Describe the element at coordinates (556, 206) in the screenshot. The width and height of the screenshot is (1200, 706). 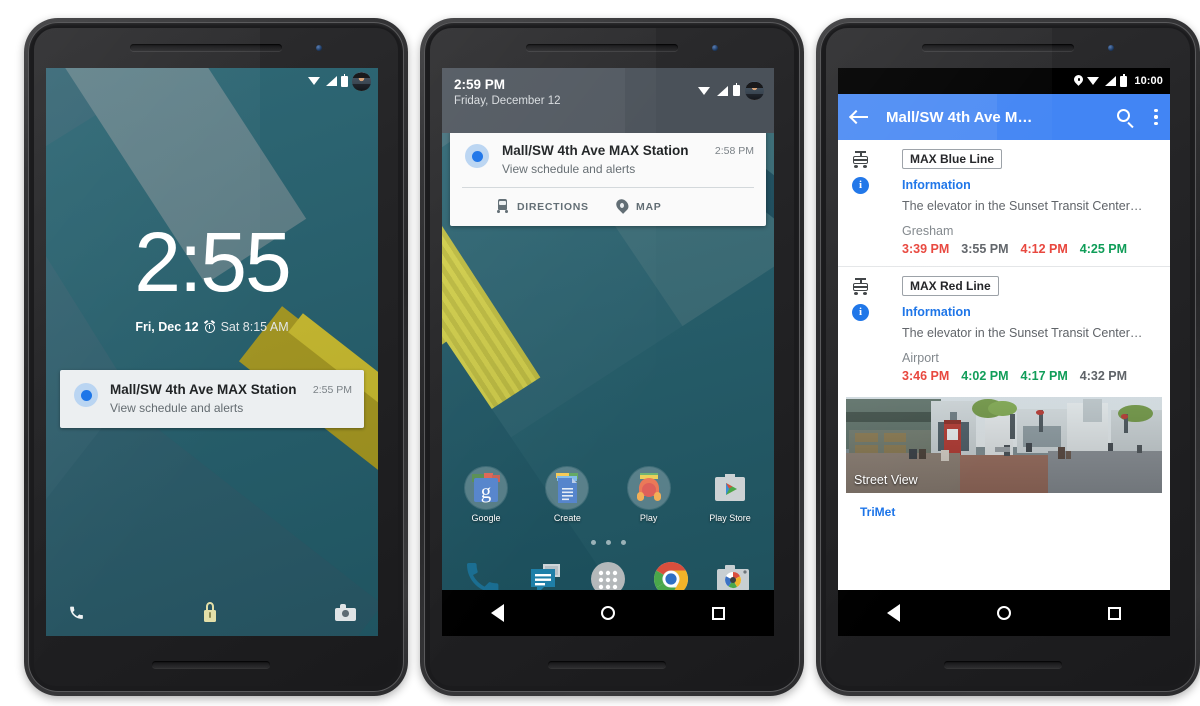
I see `directions-action-button: DIRECTIONS` at that location.